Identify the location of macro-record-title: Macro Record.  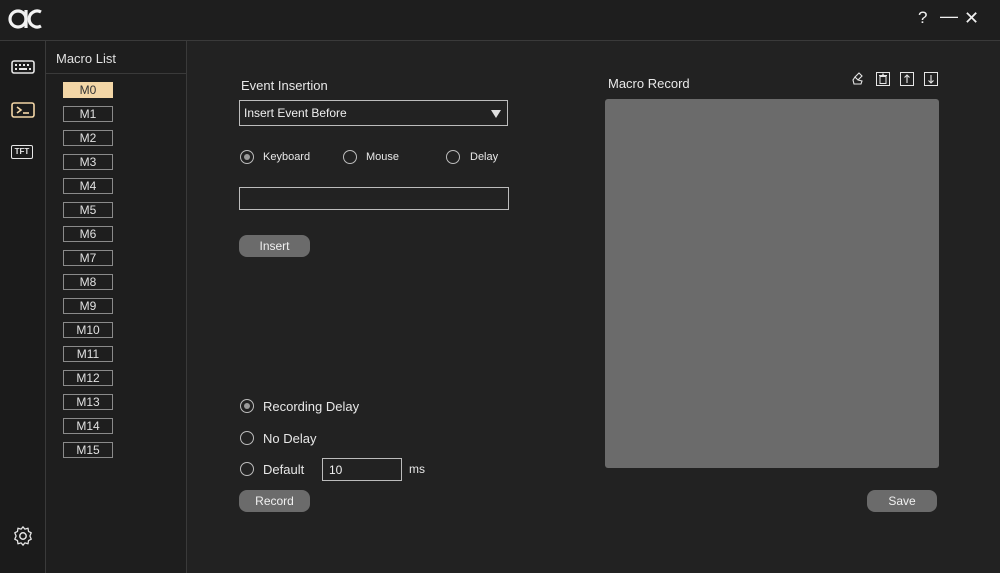
(649, 83).